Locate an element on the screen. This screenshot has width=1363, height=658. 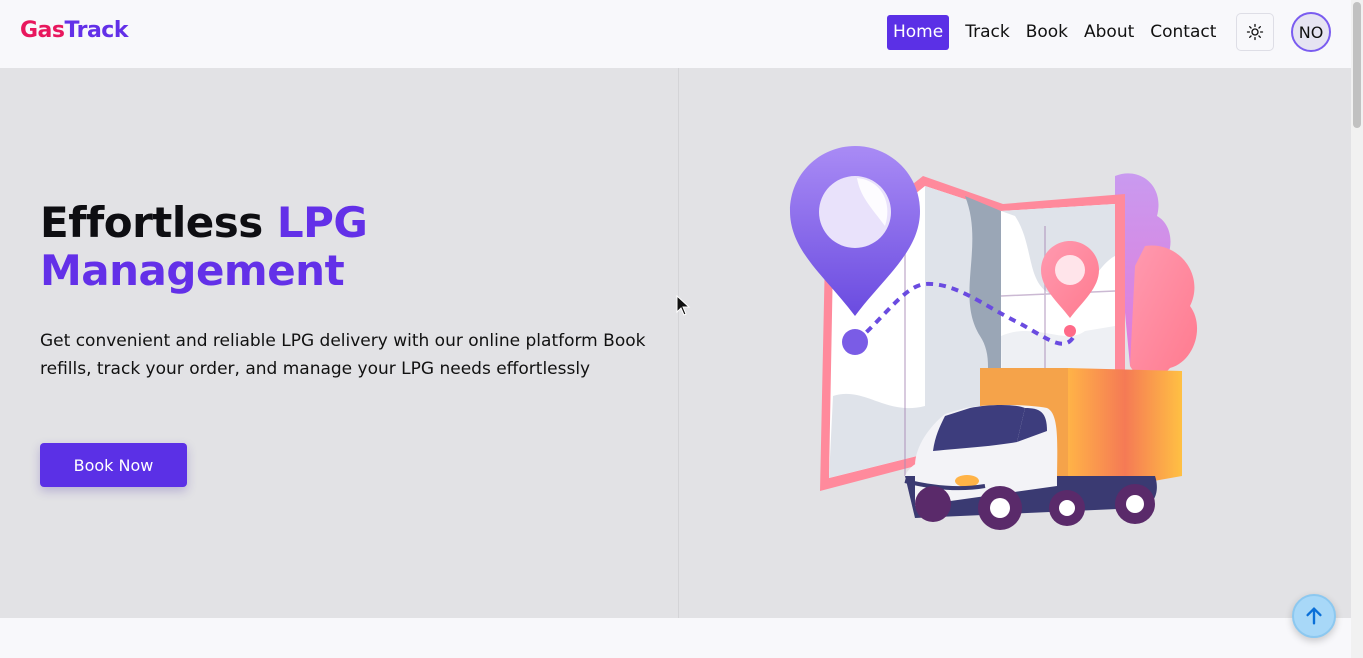
divider is located at coordinates (678, 363).